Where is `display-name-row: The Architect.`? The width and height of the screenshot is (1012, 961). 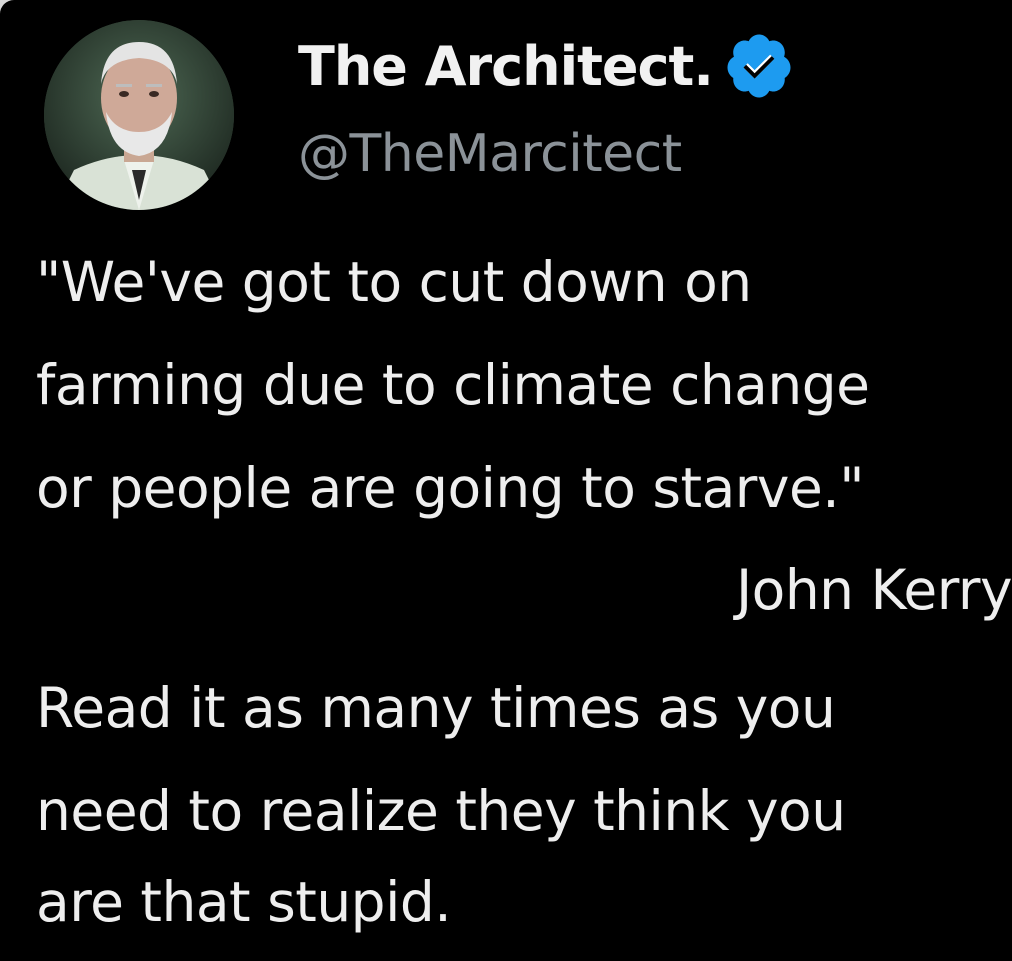 display-name-row: The Architect. is located at coordinates (546, 66).